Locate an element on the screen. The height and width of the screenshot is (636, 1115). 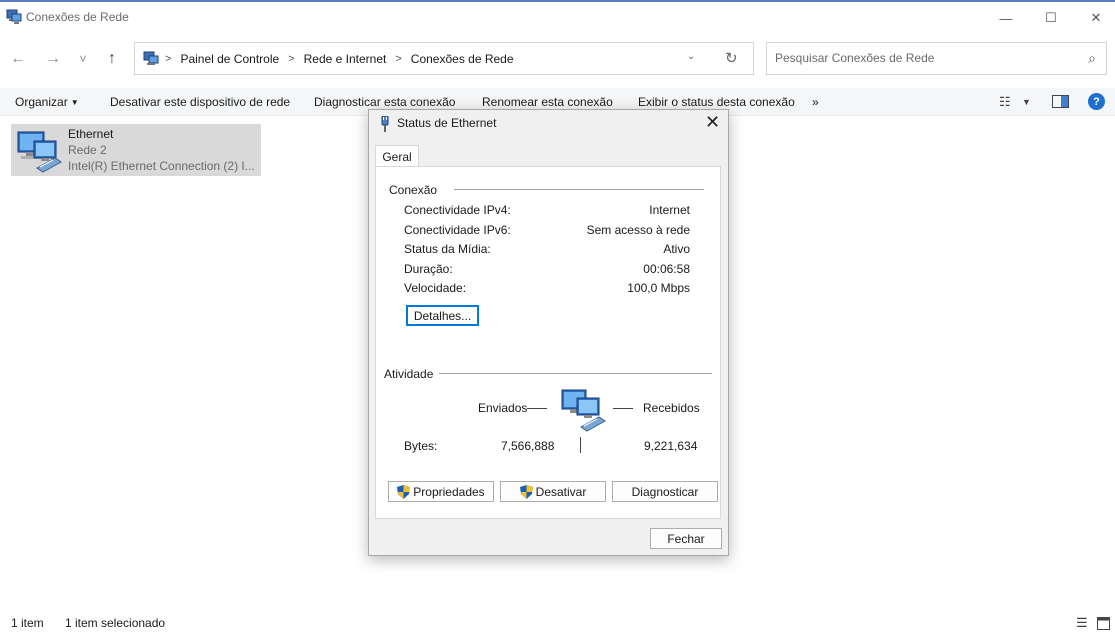
breadcrumb-network-connections: Conexões de Rede is located at coordinates (462, 59).